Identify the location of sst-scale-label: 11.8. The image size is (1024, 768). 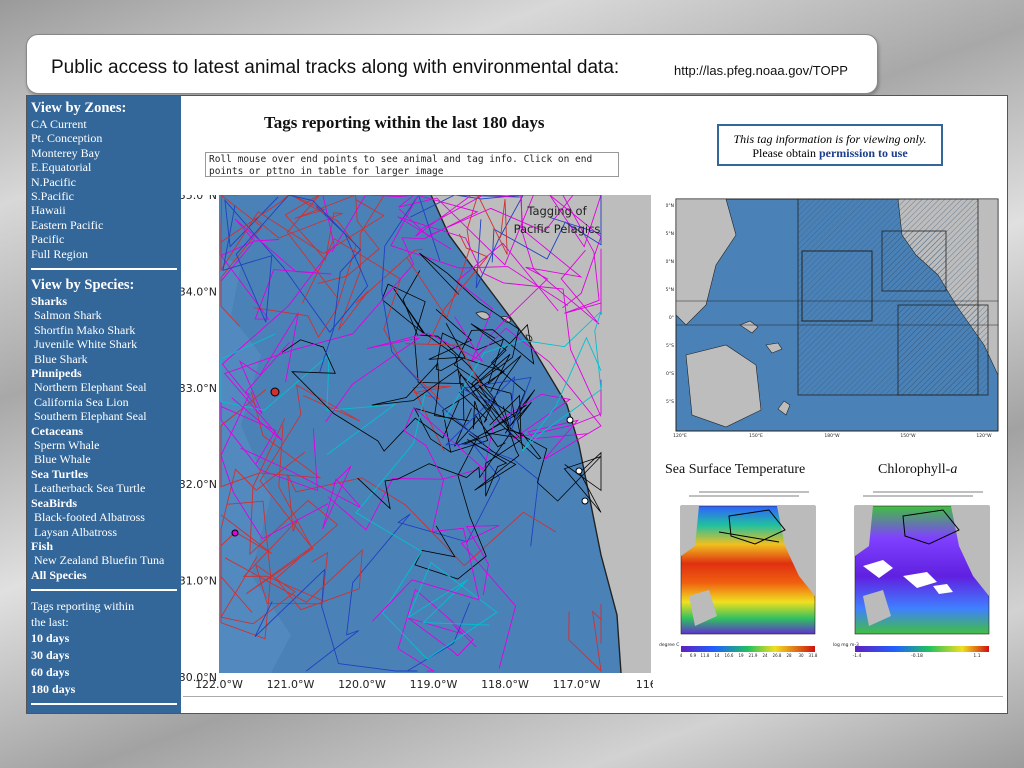
(705, 655).